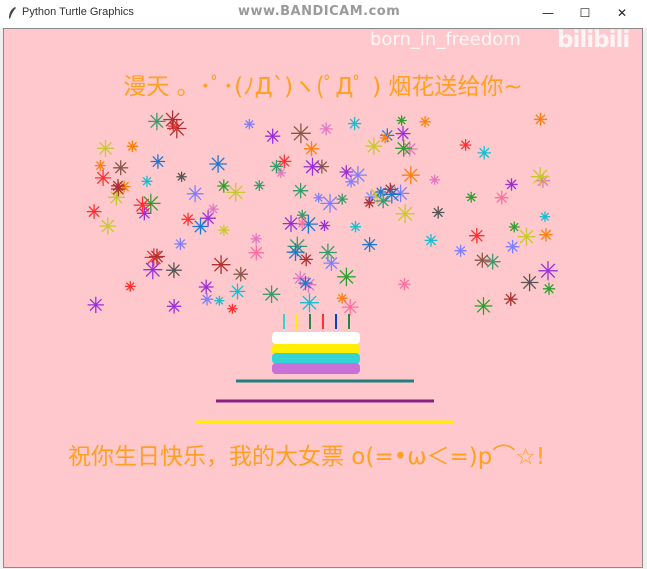 The height and width of the screenshot is (569, 647). Describe the element at coordinates (78, 12) in the screenshot. I see `window-title: Python Turtle Graphics` at that location.